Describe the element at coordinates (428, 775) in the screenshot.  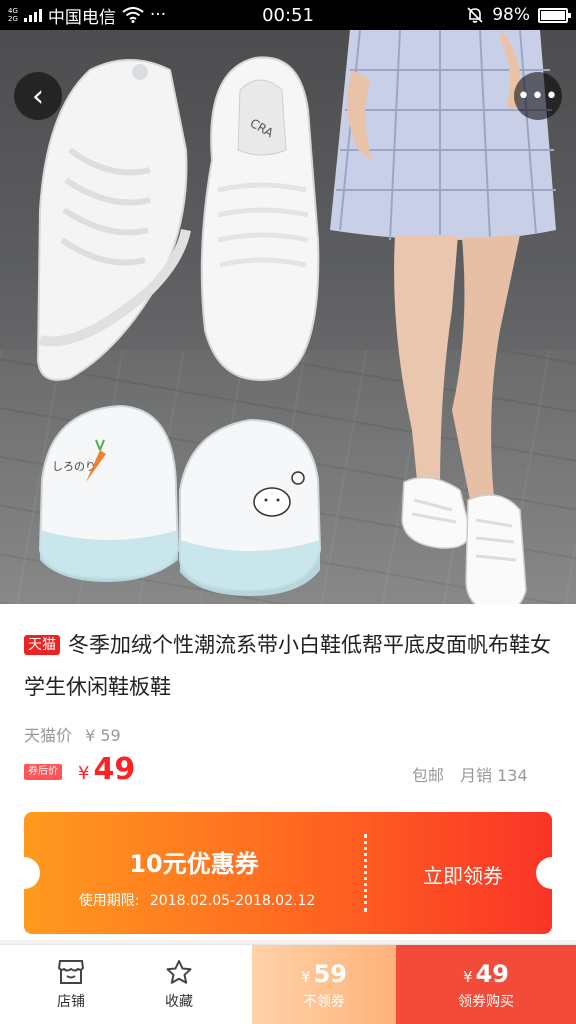
I see `free-shipping: 包邮` at that location.